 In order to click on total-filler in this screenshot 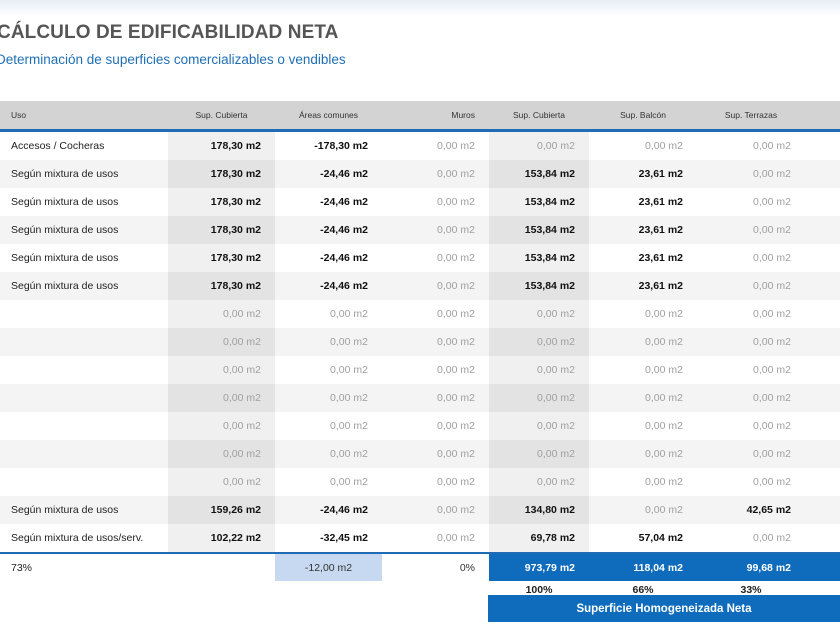, I will do `click(822, 566)`.